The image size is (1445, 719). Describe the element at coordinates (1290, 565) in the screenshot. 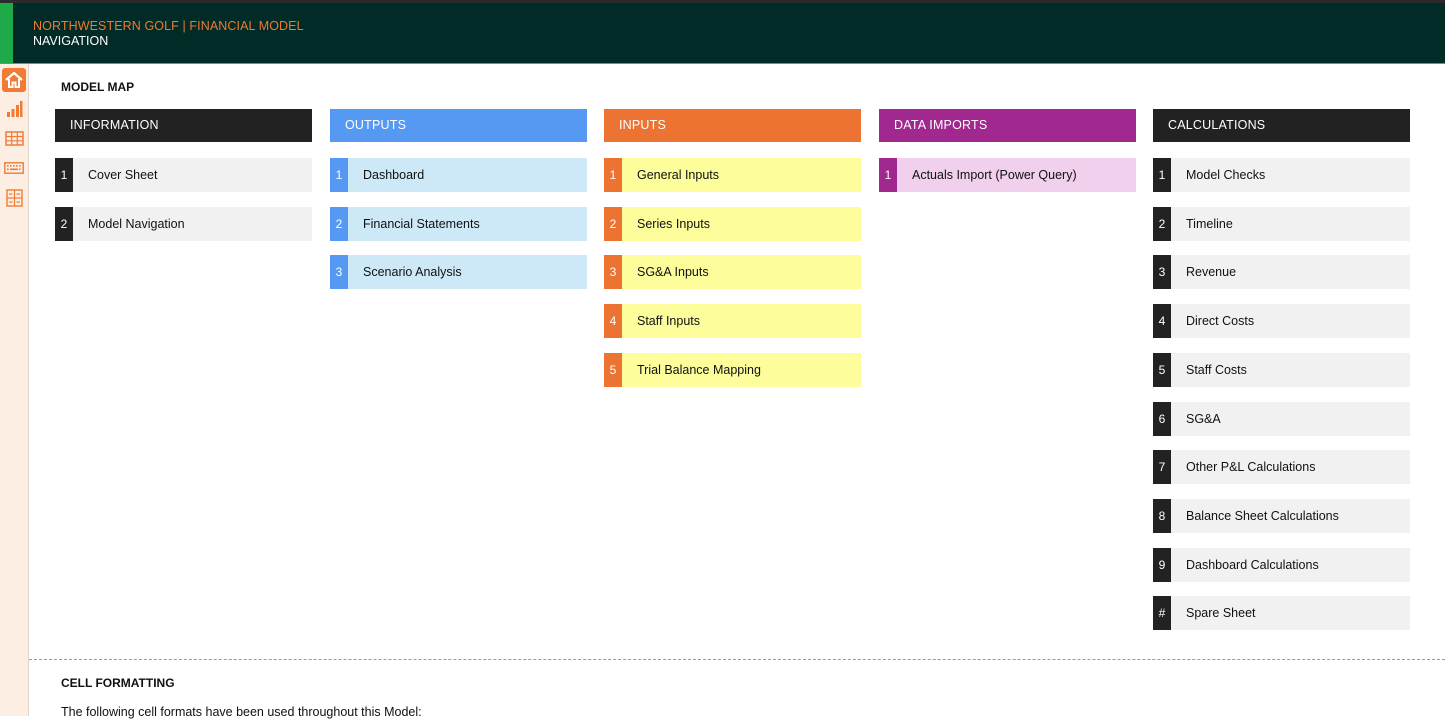

I see `nav-link-label: Dashboard Calculations` at that location.